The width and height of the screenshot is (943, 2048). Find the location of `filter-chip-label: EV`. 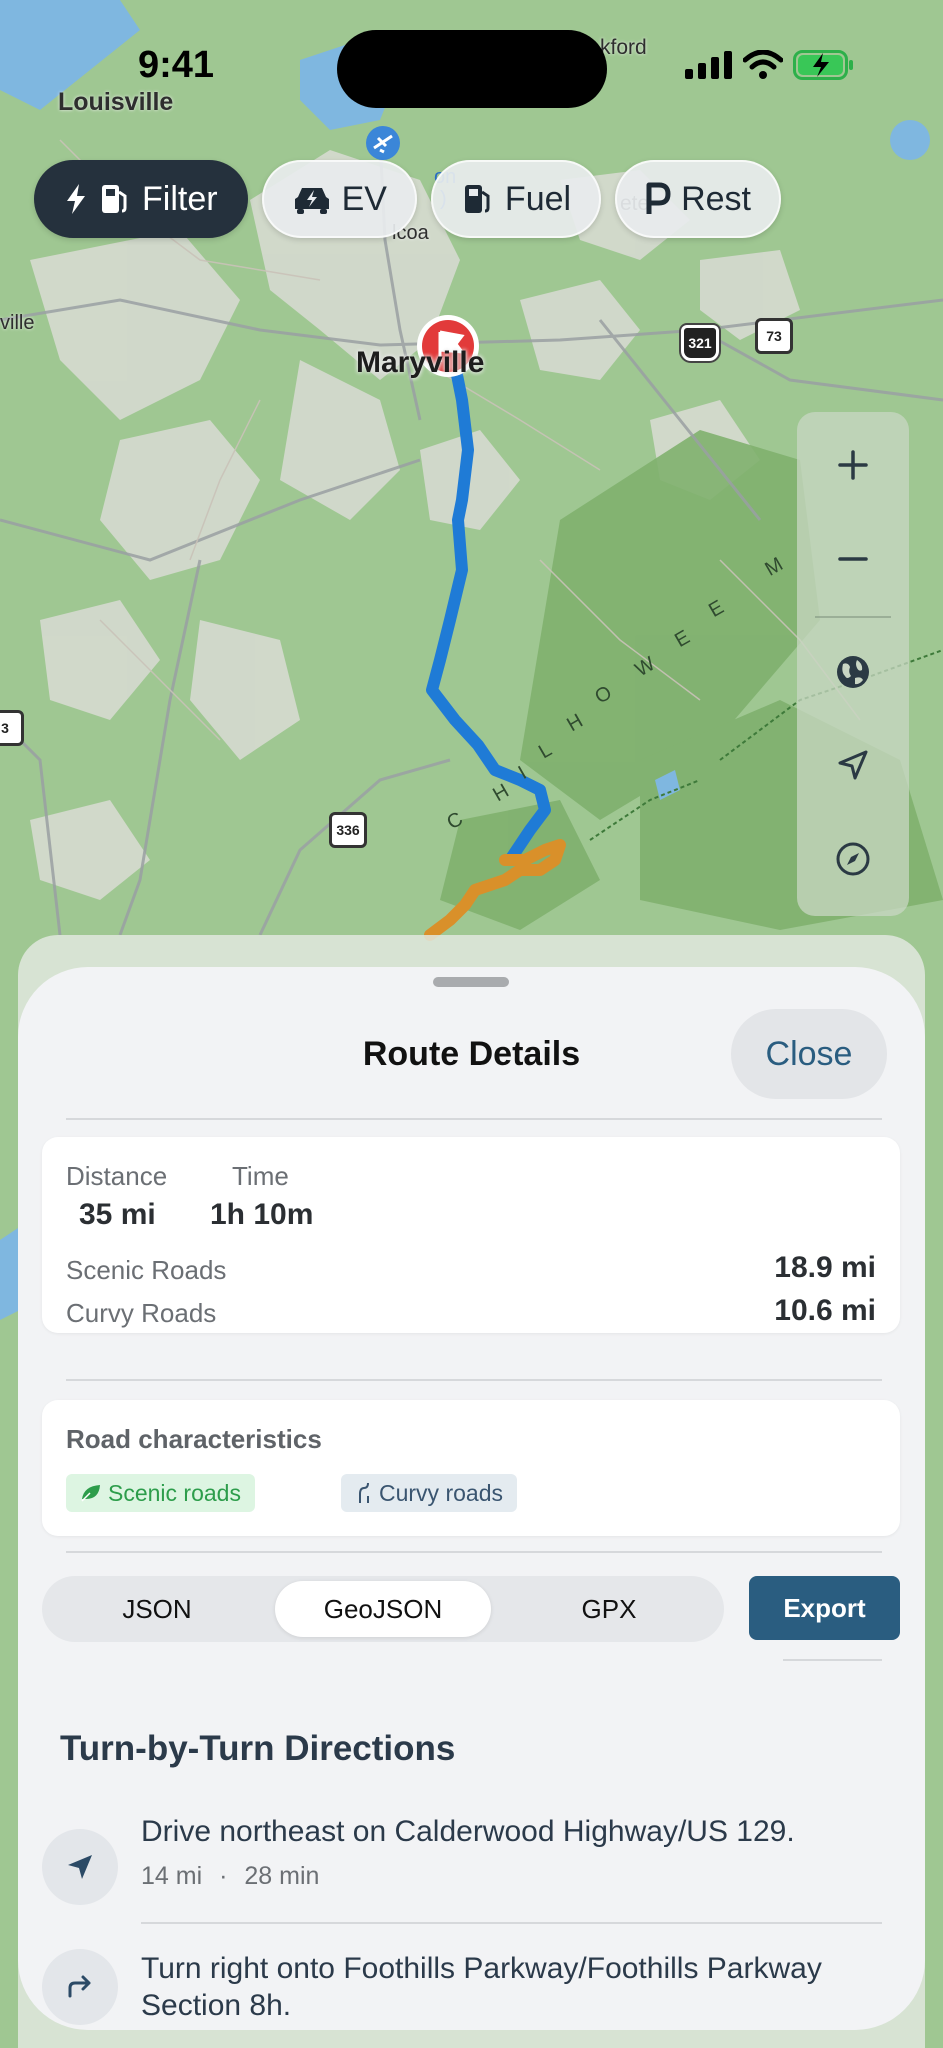

filter-chip-label: EV is located at coordinates (364, 198).